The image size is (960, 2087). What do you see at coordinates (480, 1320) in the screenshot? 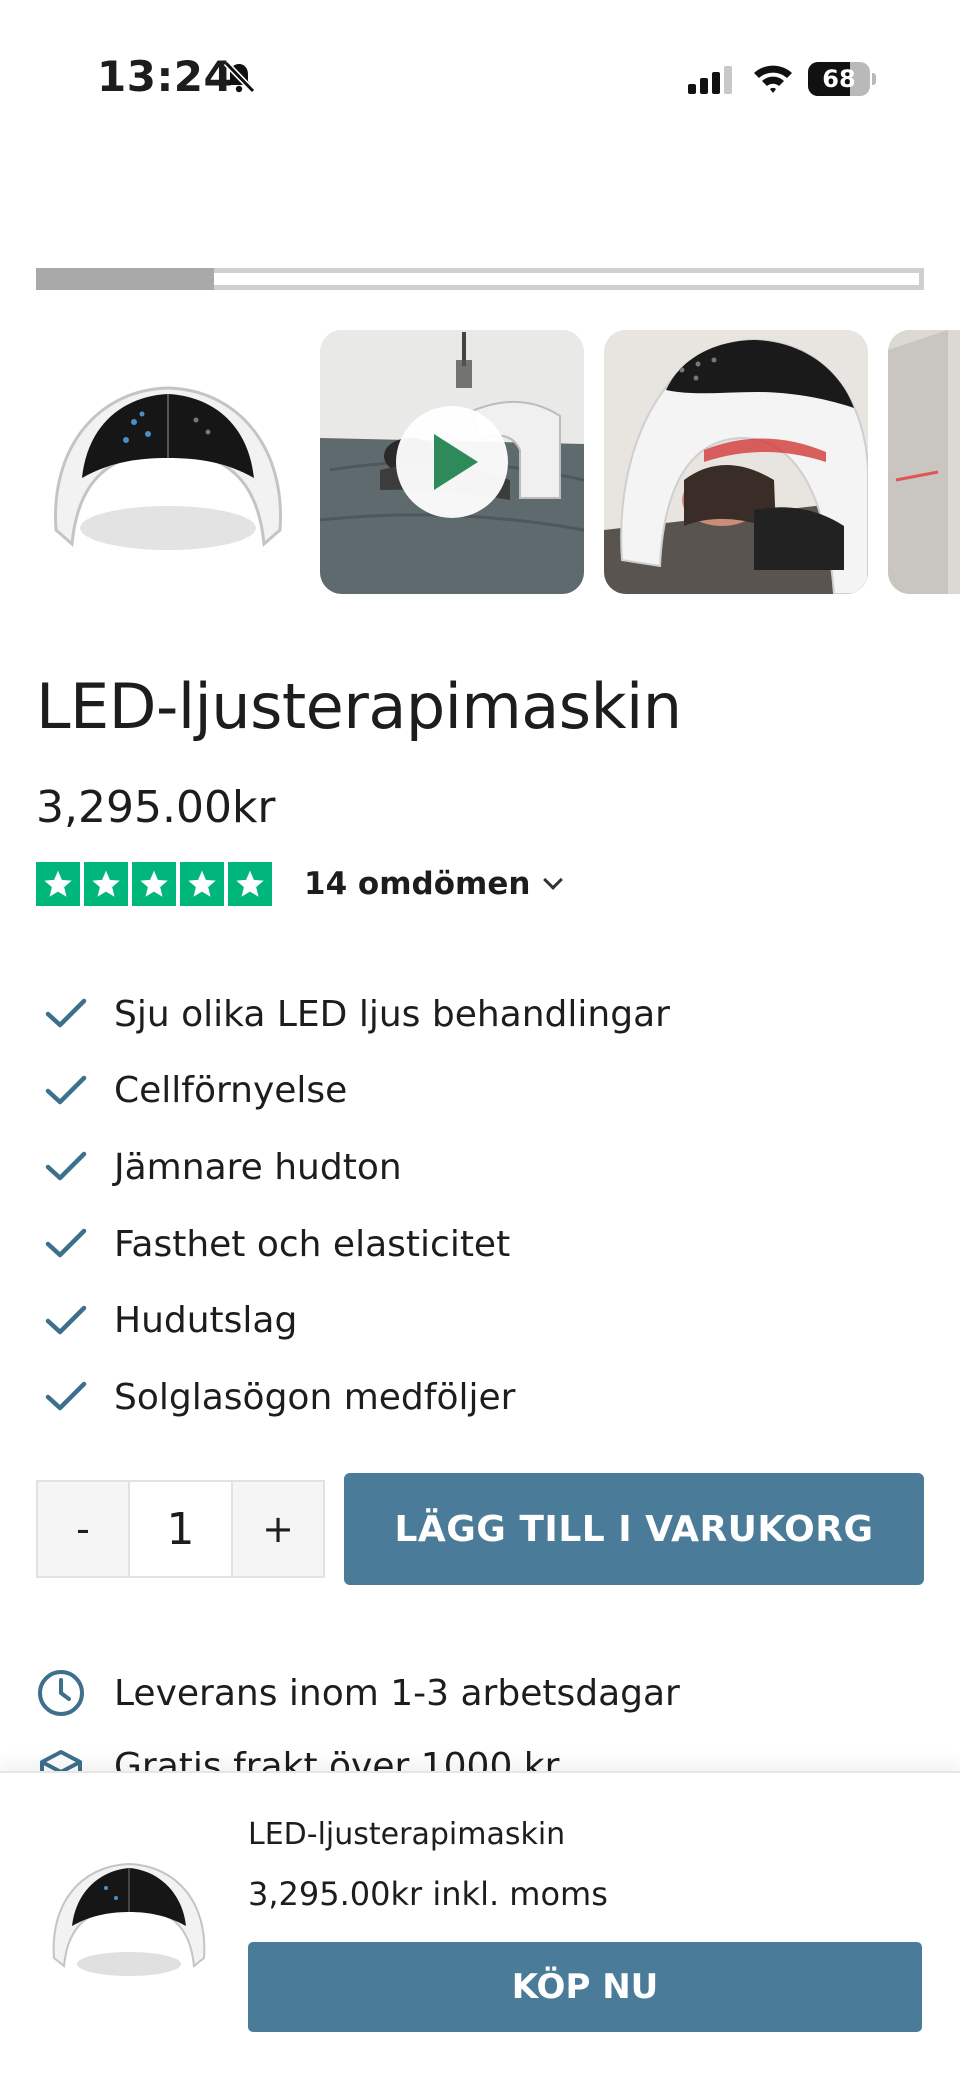
I see `feature-item: Hudutslag` at bounding box center [480, 1320].